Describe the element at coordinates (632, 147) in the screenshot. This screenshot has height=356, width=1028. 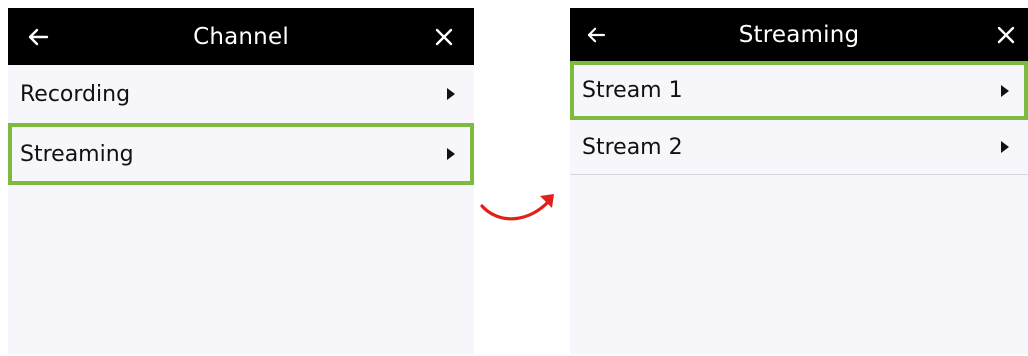
I see `menu-item-label: Stream 2` at that location.